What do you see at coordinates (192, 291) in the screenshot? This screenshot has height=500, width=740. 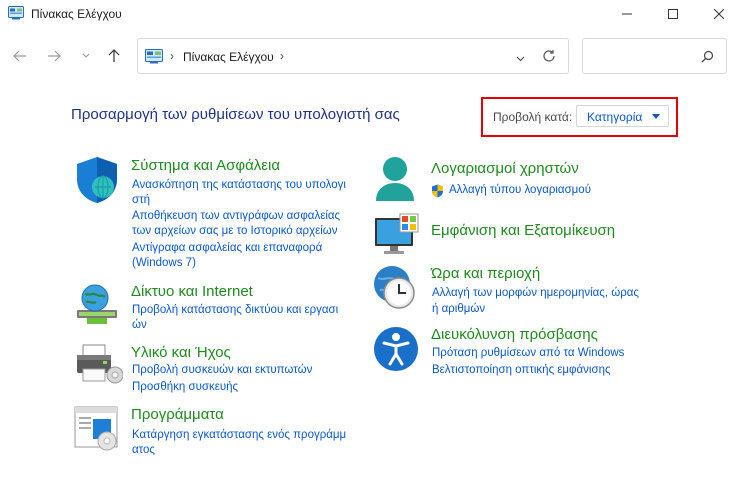 I see `category-title-network-internet: Δίκτυο και Internet` at bounding box center [192, 291].